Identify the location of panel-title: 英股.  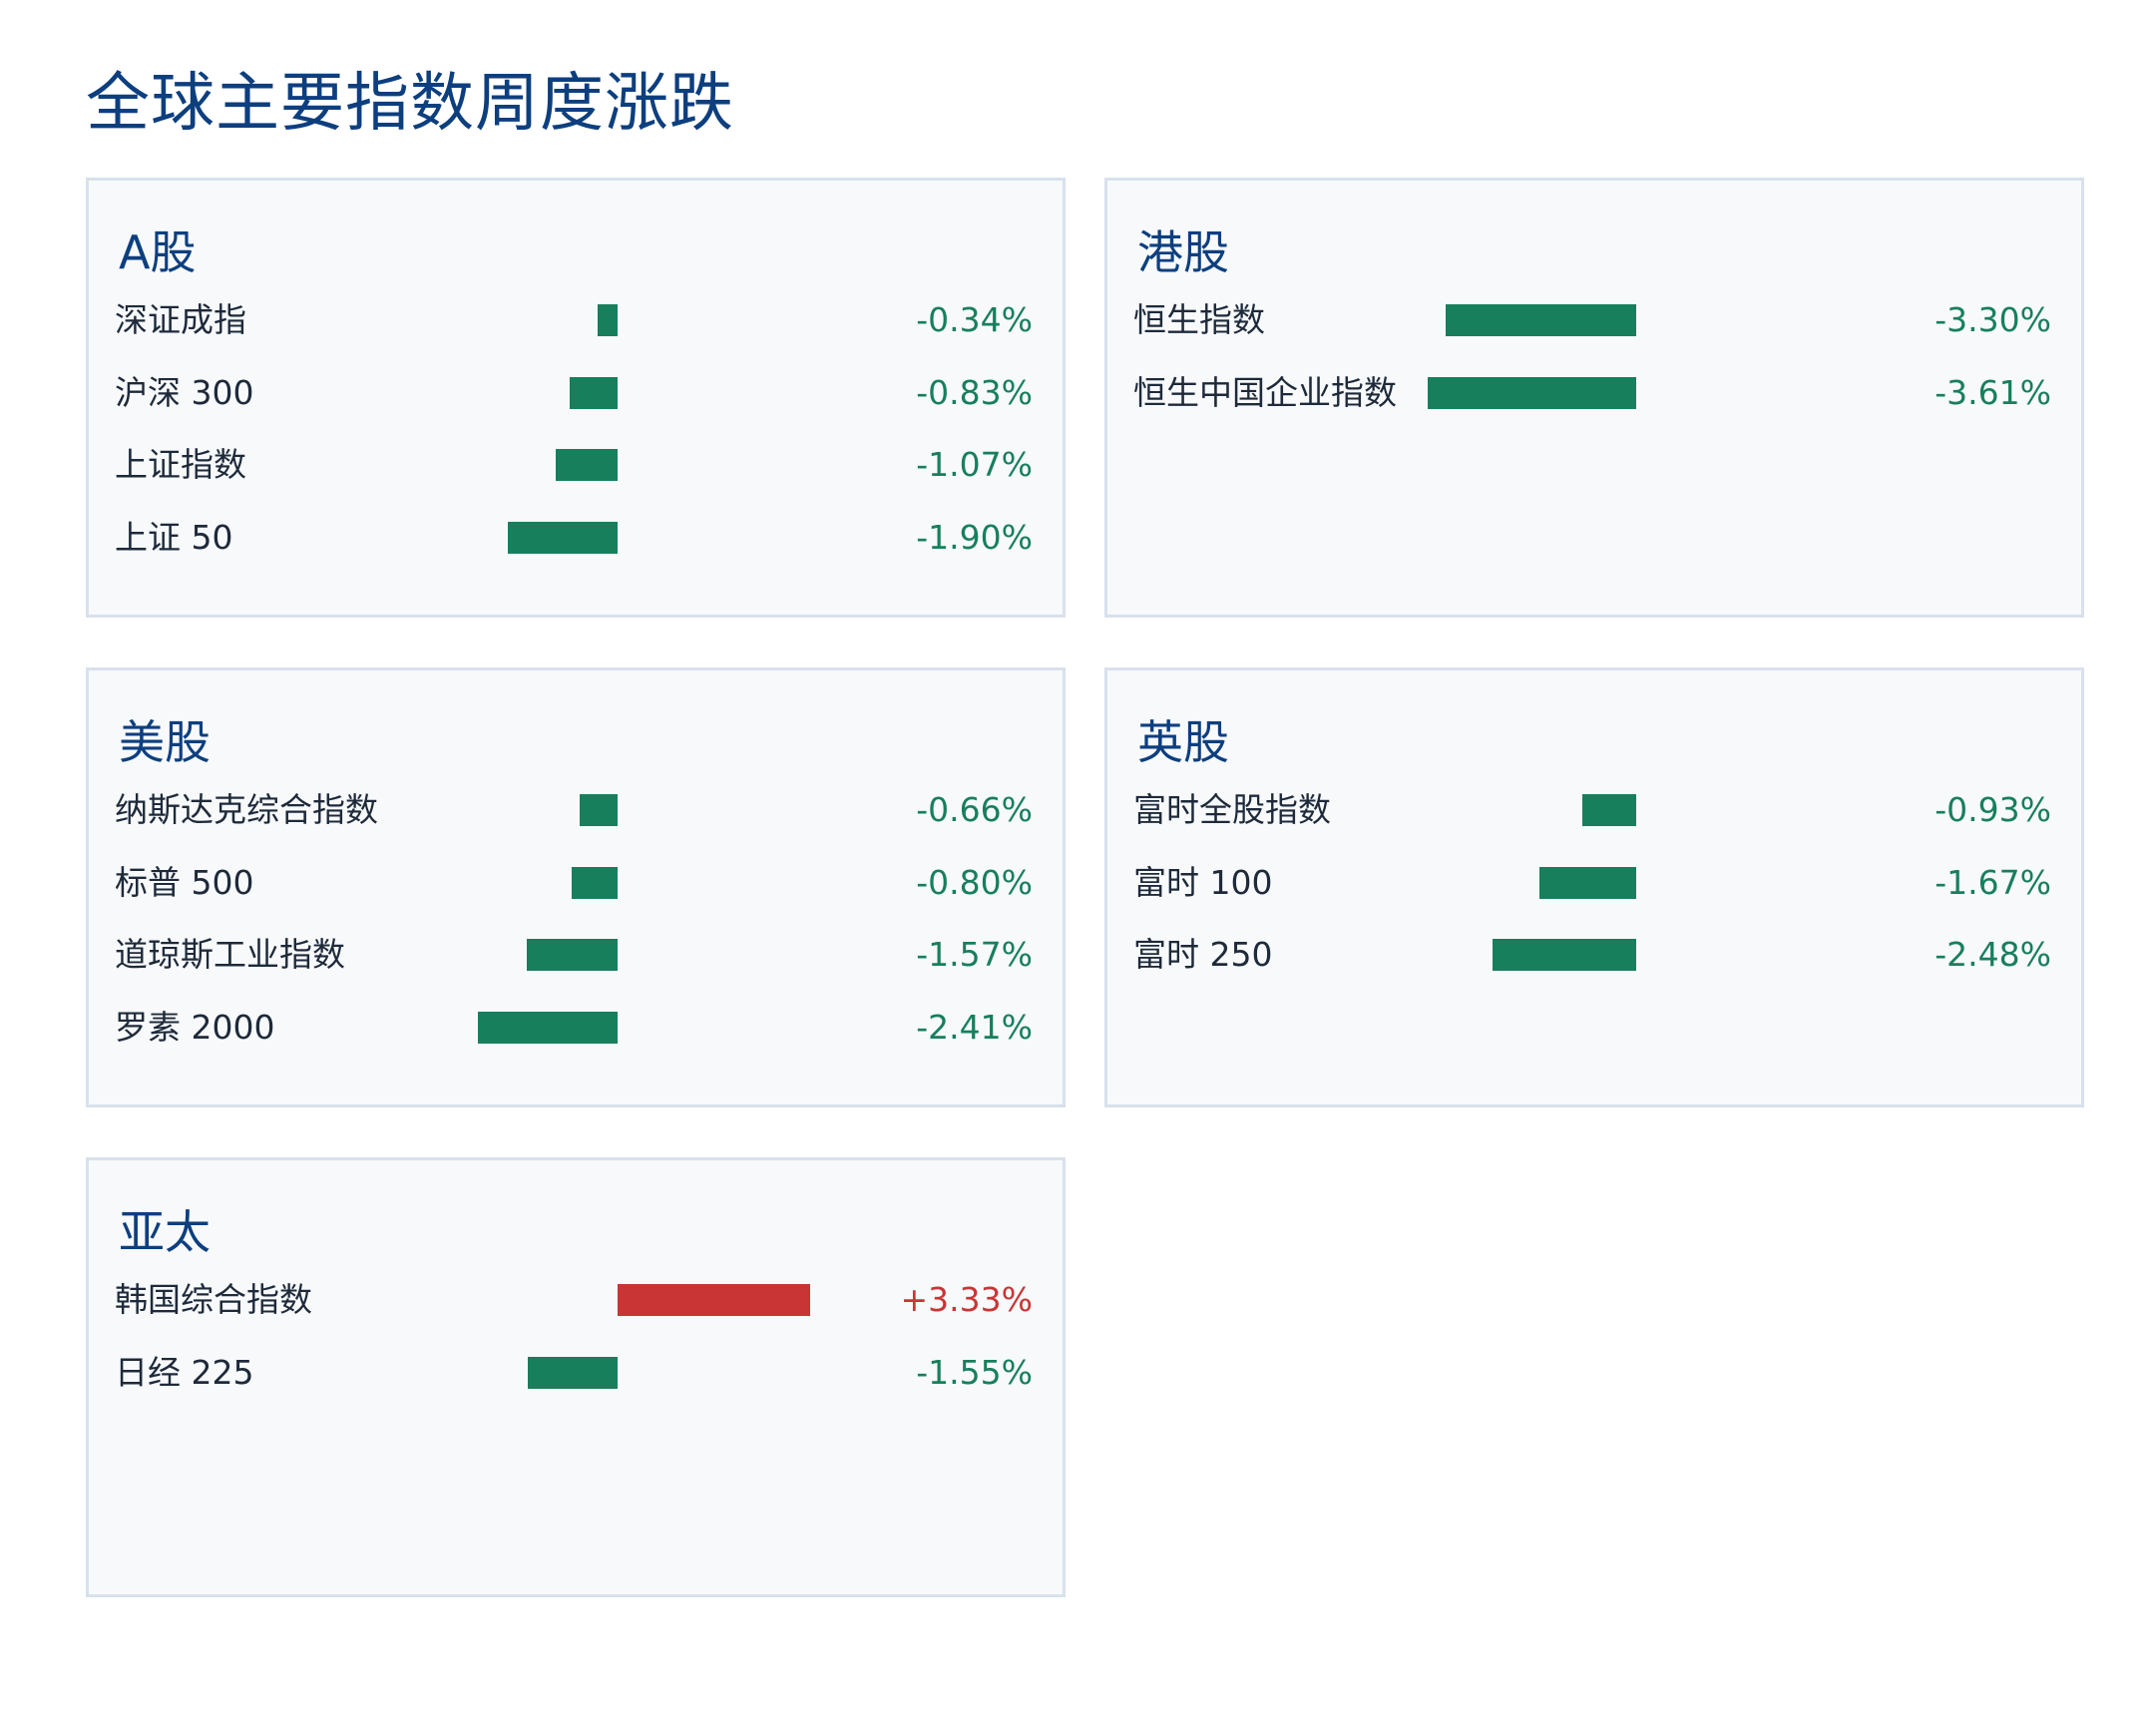
(1183, 742).